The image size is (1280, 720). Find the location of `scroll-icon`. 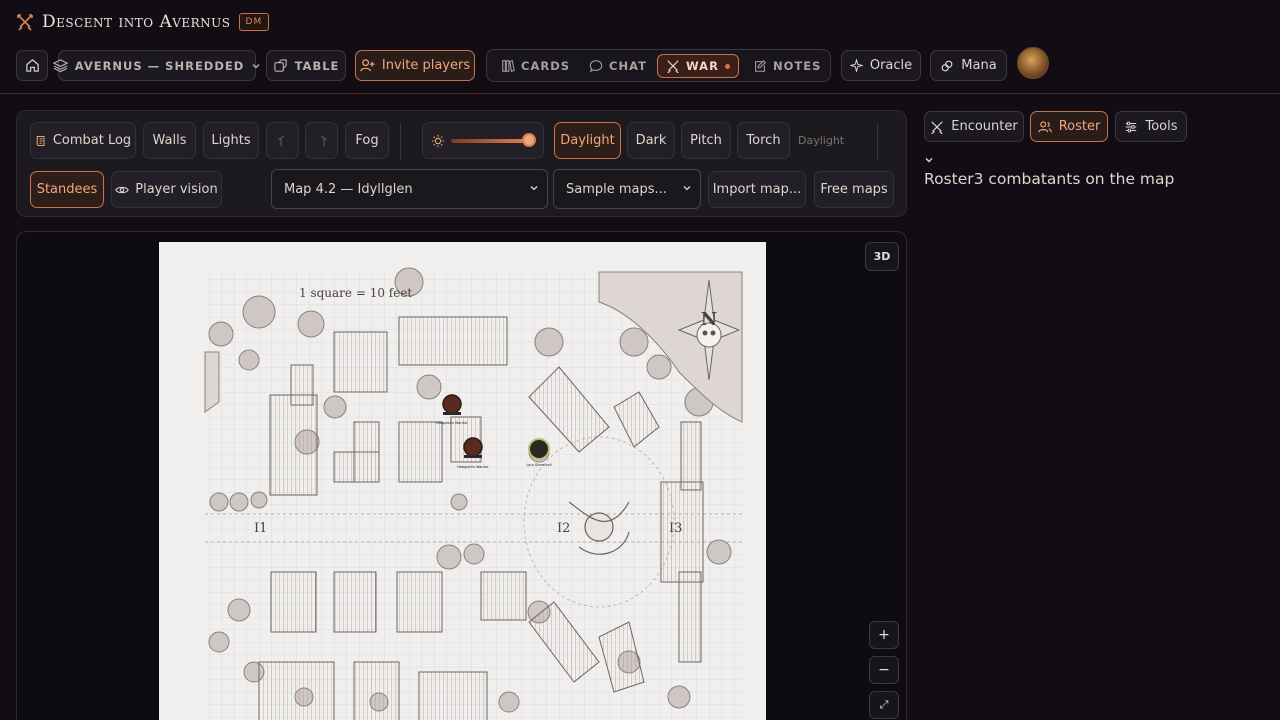

scroll-icon is located at coordinates (41, 141).